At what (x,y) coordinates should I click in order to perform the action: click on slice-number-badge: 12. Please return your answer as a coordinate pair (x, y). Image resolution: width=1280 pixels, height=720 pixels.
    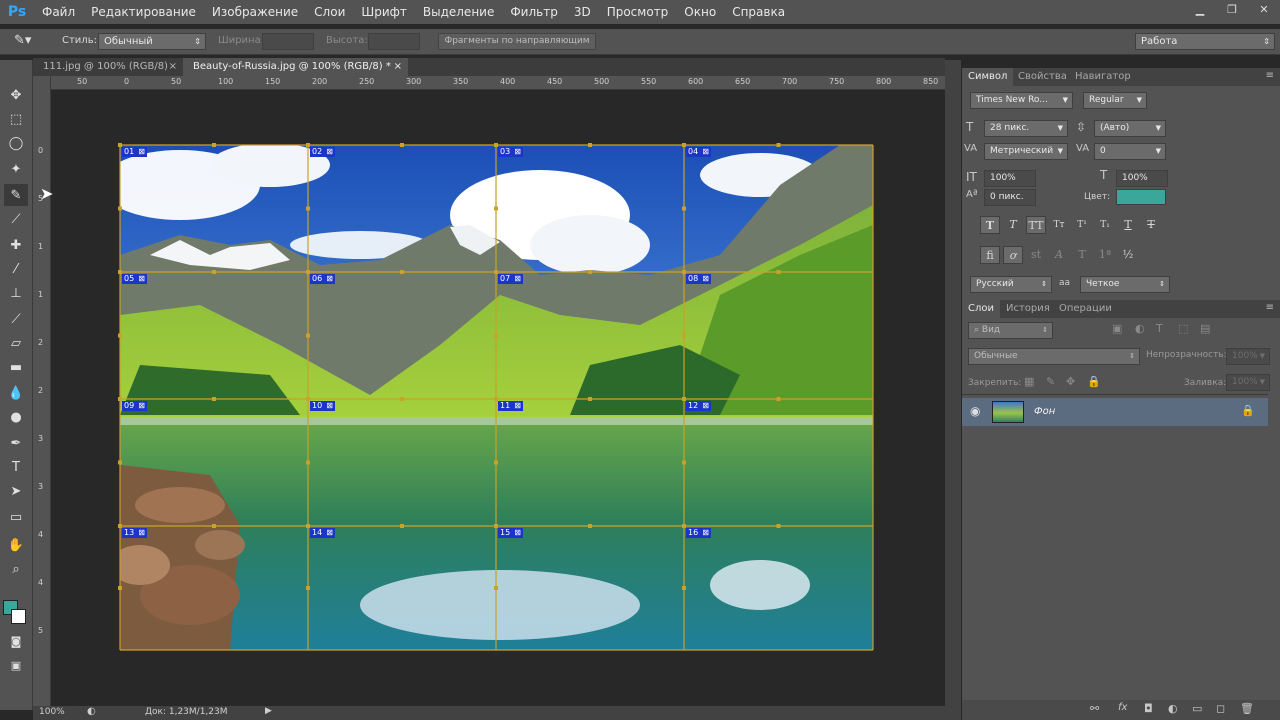
    Looking at the image, I should click on (698, 406).